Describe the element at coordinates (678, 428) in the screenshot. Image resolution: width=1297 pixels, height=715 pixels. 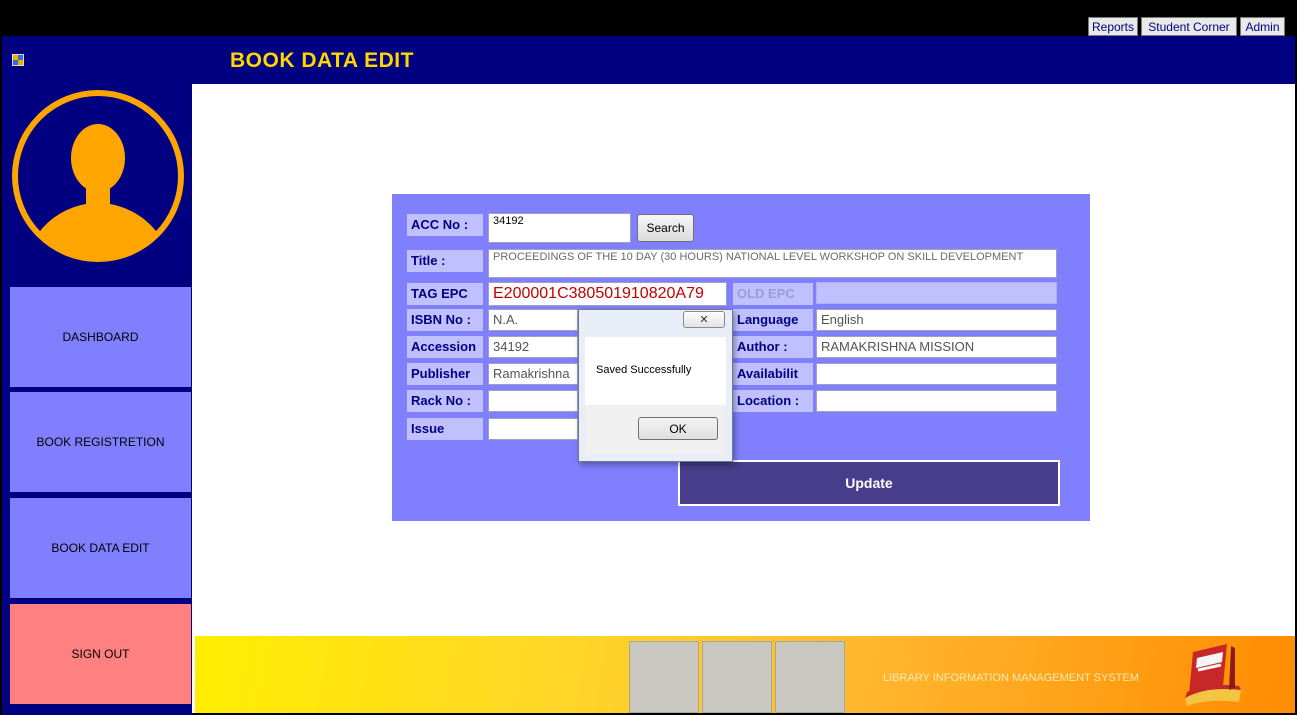
I see `ok-button: OK` at that location.